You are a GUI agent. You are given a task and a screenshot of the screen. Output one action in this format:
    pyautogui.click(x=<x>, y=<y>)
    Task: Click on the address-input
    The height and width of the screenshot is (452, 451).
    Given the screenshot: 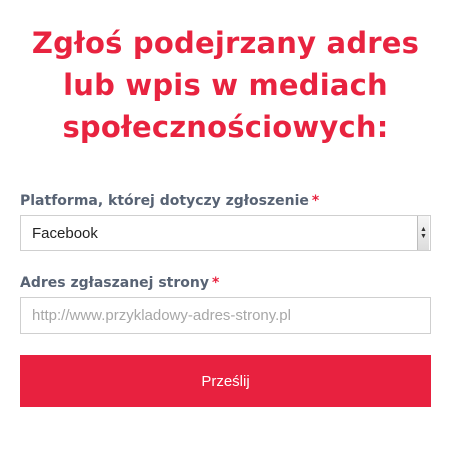 What is the action you would take?
    pyautogui.click(x=225, y=315)
    